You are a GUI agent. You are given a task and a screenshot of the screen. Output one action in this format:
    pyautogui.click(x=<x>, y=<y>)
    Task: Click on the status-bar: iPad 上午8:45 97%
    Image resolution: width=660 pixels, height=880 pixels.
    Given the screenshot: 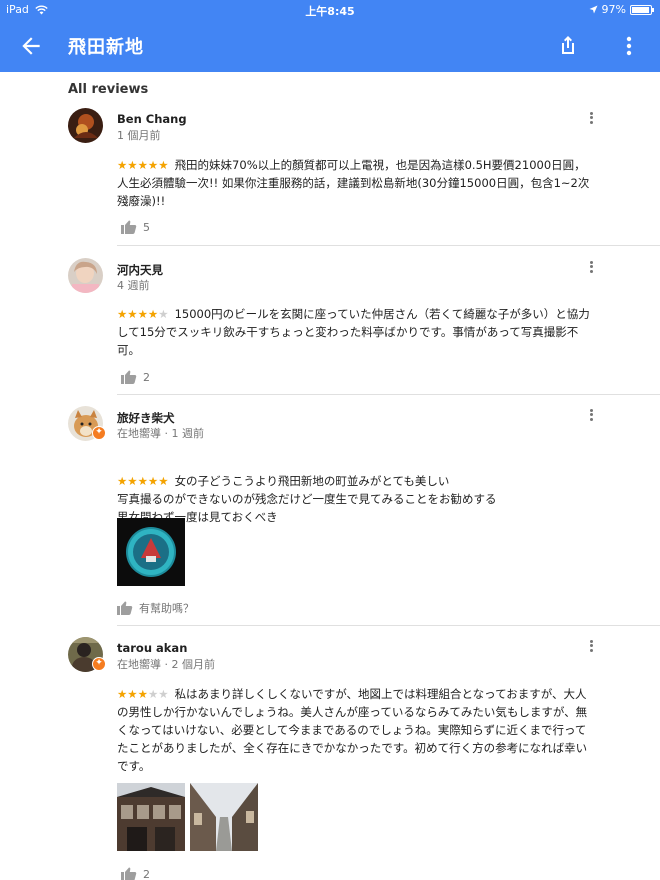 What is the action you would take?
    pyautogui.click(x=330, y=10)
    